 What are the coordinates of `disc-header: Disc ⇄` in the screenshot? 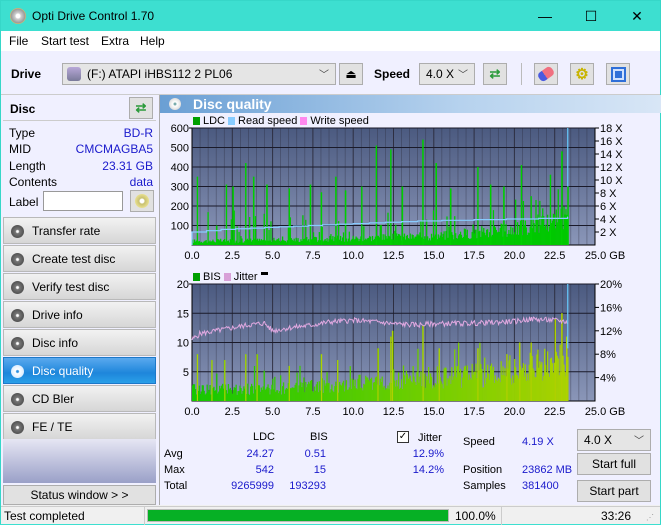 It's located at (79, 109).